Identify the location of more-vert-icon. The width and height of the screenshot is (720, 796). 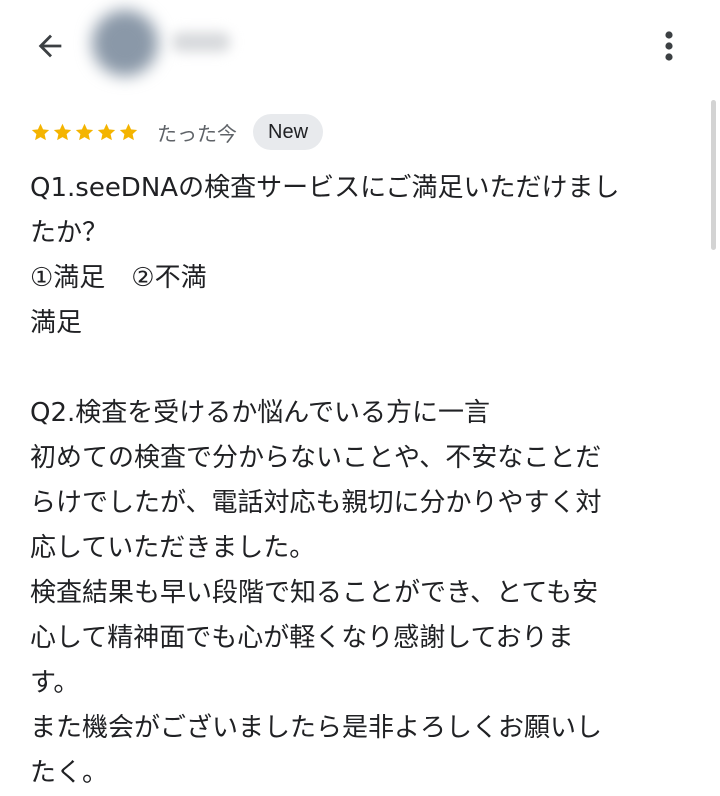
(669, 46).